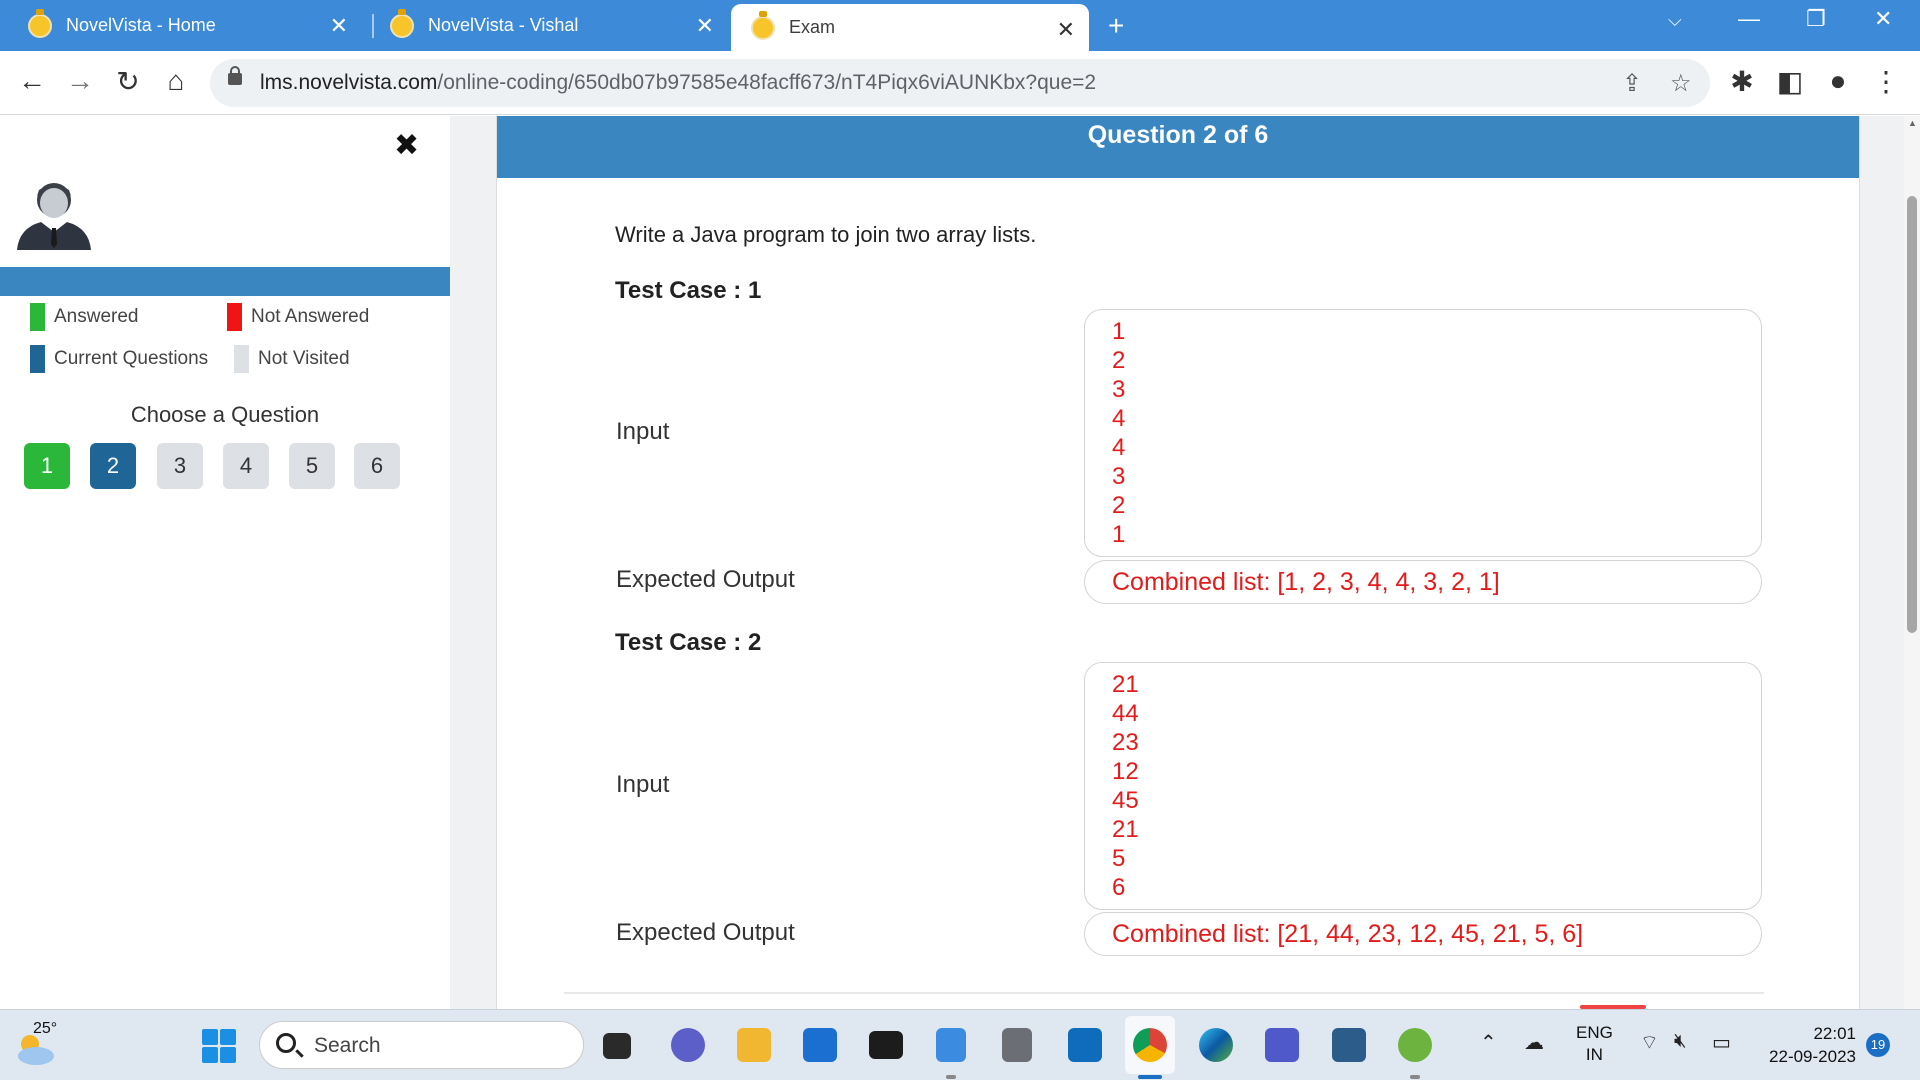 Image resolution: width=1920 pixels, height=1080 pixels. Describe the element at coordinates (235, 75) in the screenshot. I see `lock-icon` at that location.